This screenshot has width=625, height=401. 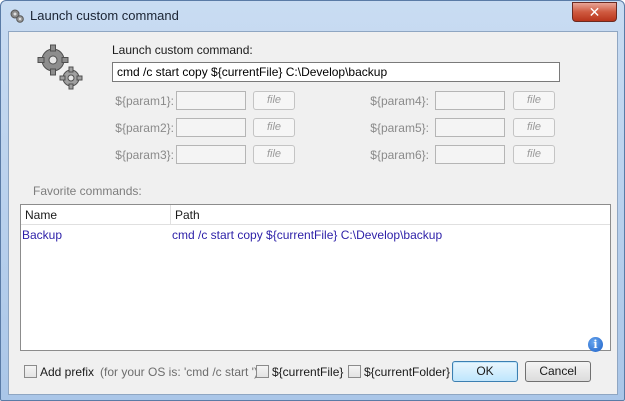 I want to click on current-folder-checkbox, so click(x=354, y=371).